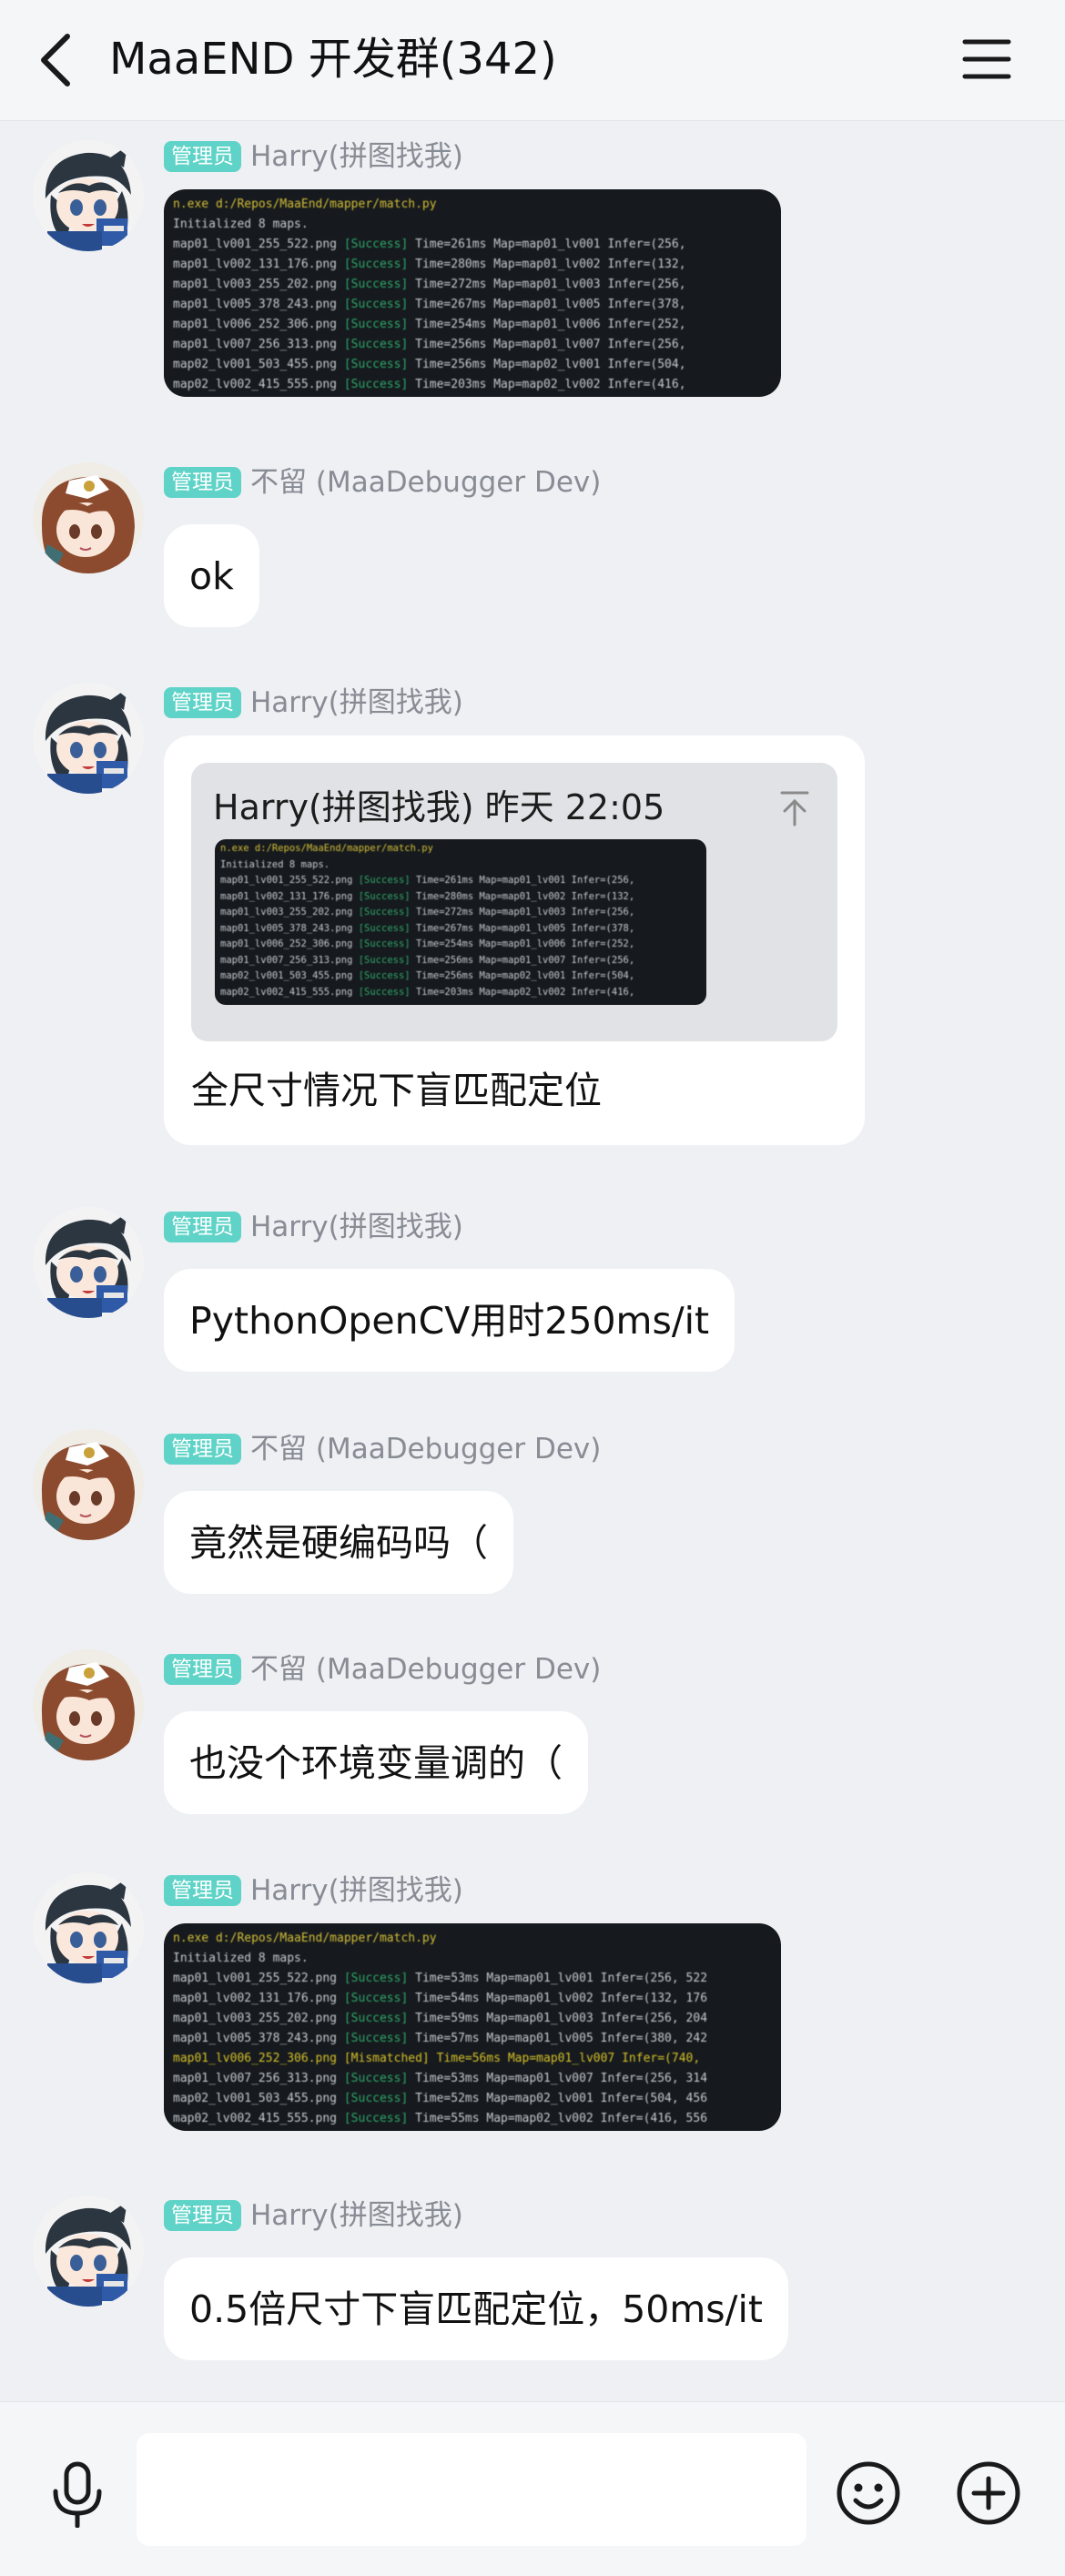 Image resolution: width=1065 pixels, height=2576 pixels. Describe the element at coordinates (376, 1762) in the screenshot. I see `text-bubble: 也没个环境变量调的（` at that location.